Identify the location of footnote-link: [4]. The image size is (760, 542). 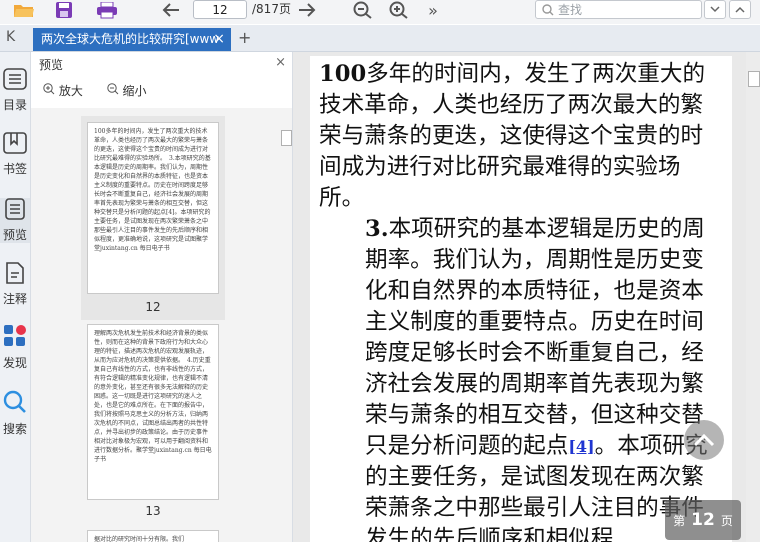
(581, 446).